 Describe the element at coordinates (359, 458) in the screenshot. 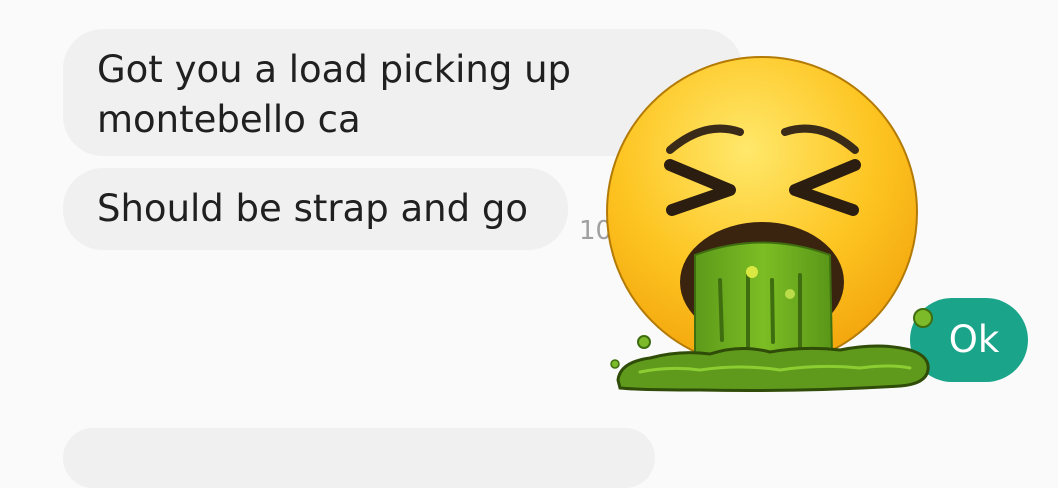

I see `message-bubble` at that location.